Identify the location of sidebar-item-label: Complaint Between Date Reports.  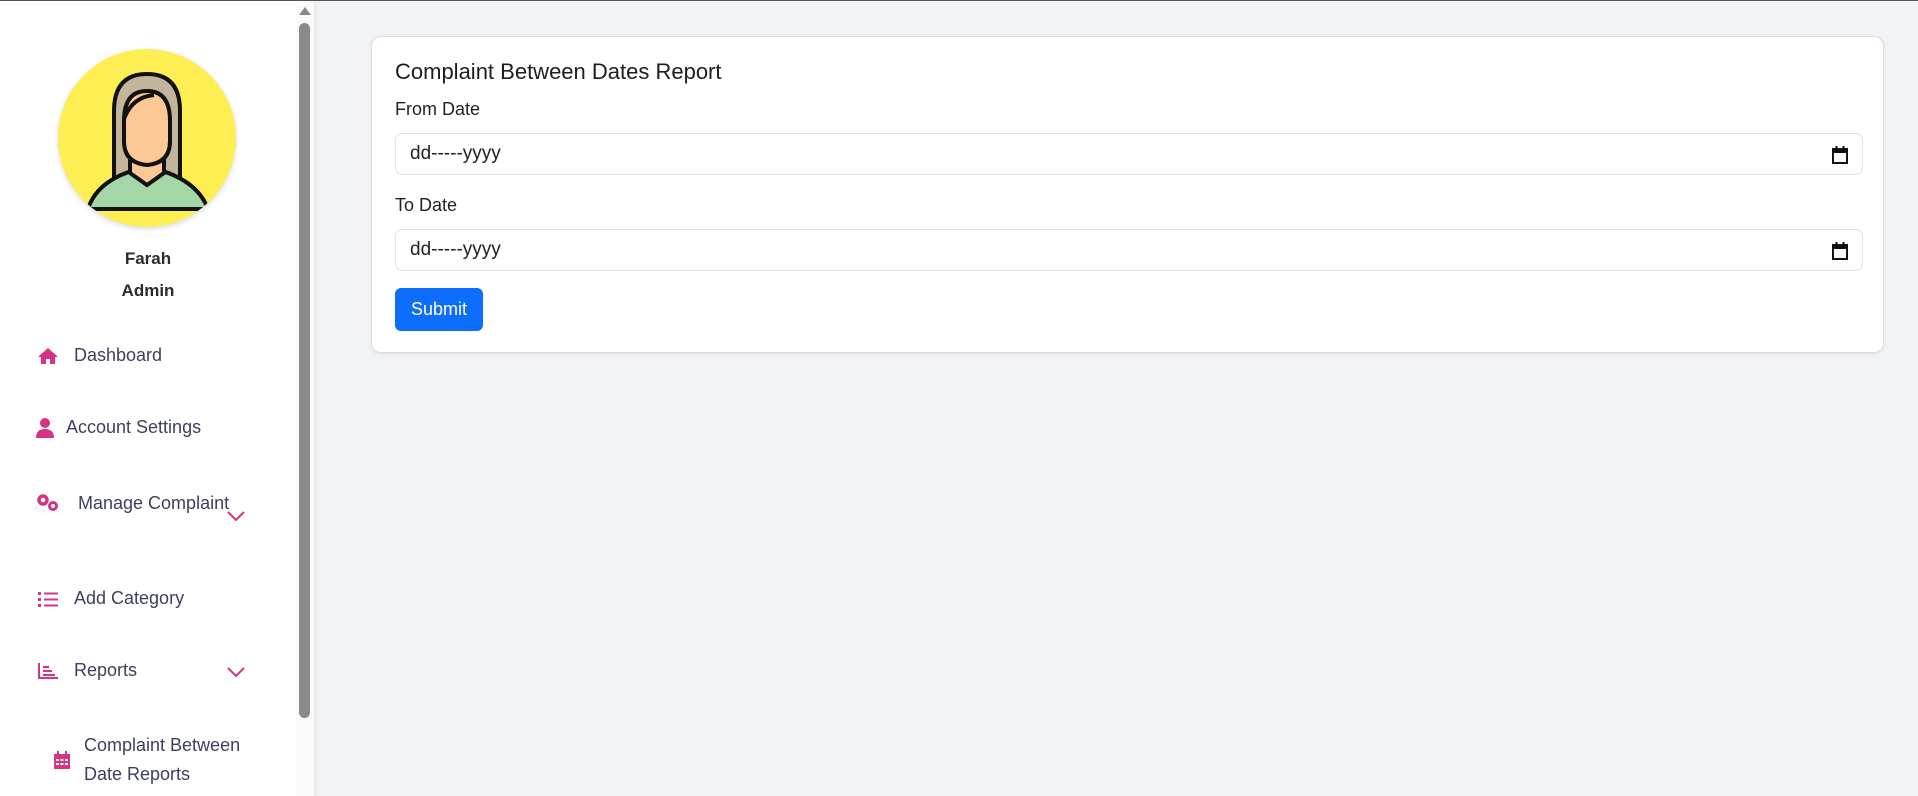
(162, 759).